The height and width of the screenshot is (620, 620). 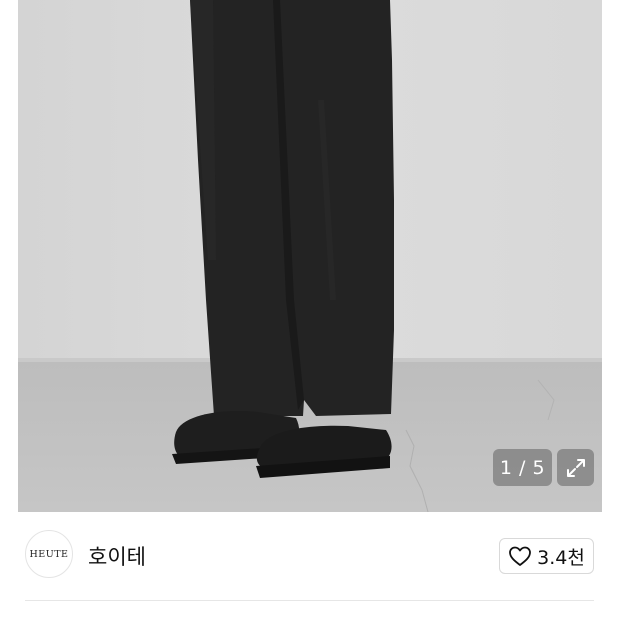 I want to click on brand-logo-text: HEUTE, so click(x=49, y=554).